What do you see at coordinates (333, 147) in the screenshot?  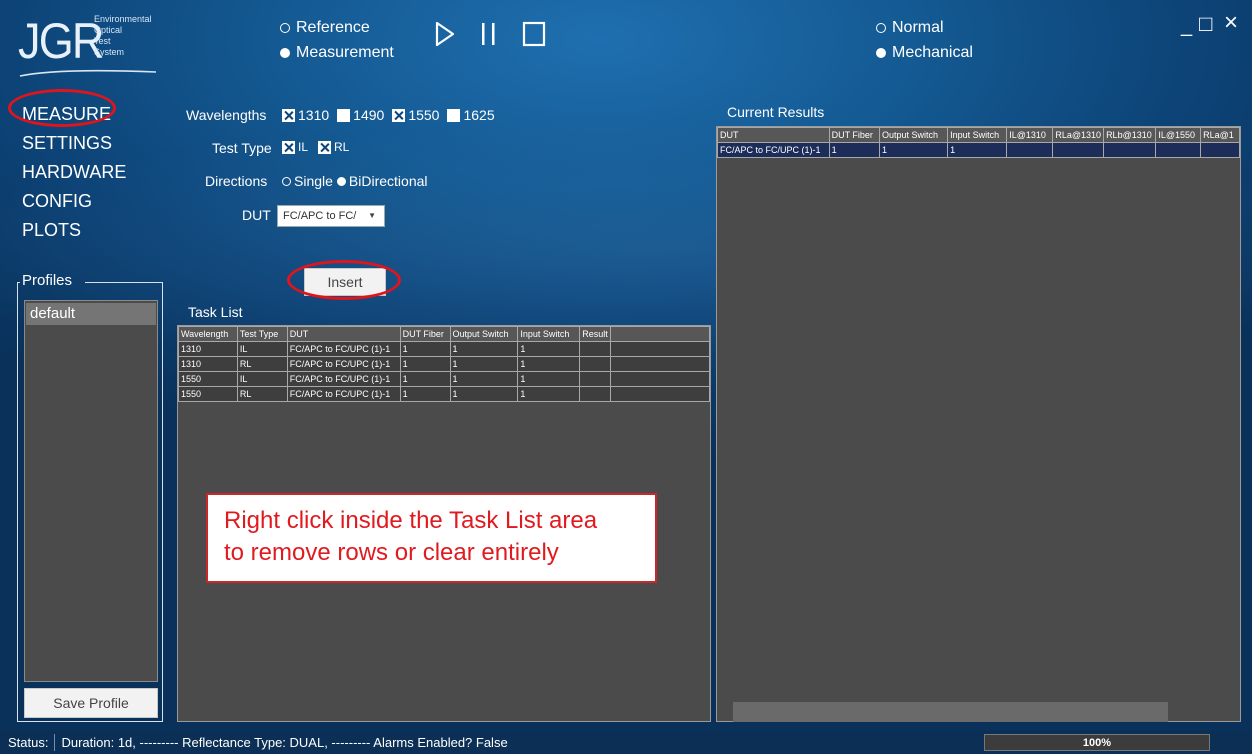 I see `test-type-rl-checkbox: RL` at bounding box center [333, 147].